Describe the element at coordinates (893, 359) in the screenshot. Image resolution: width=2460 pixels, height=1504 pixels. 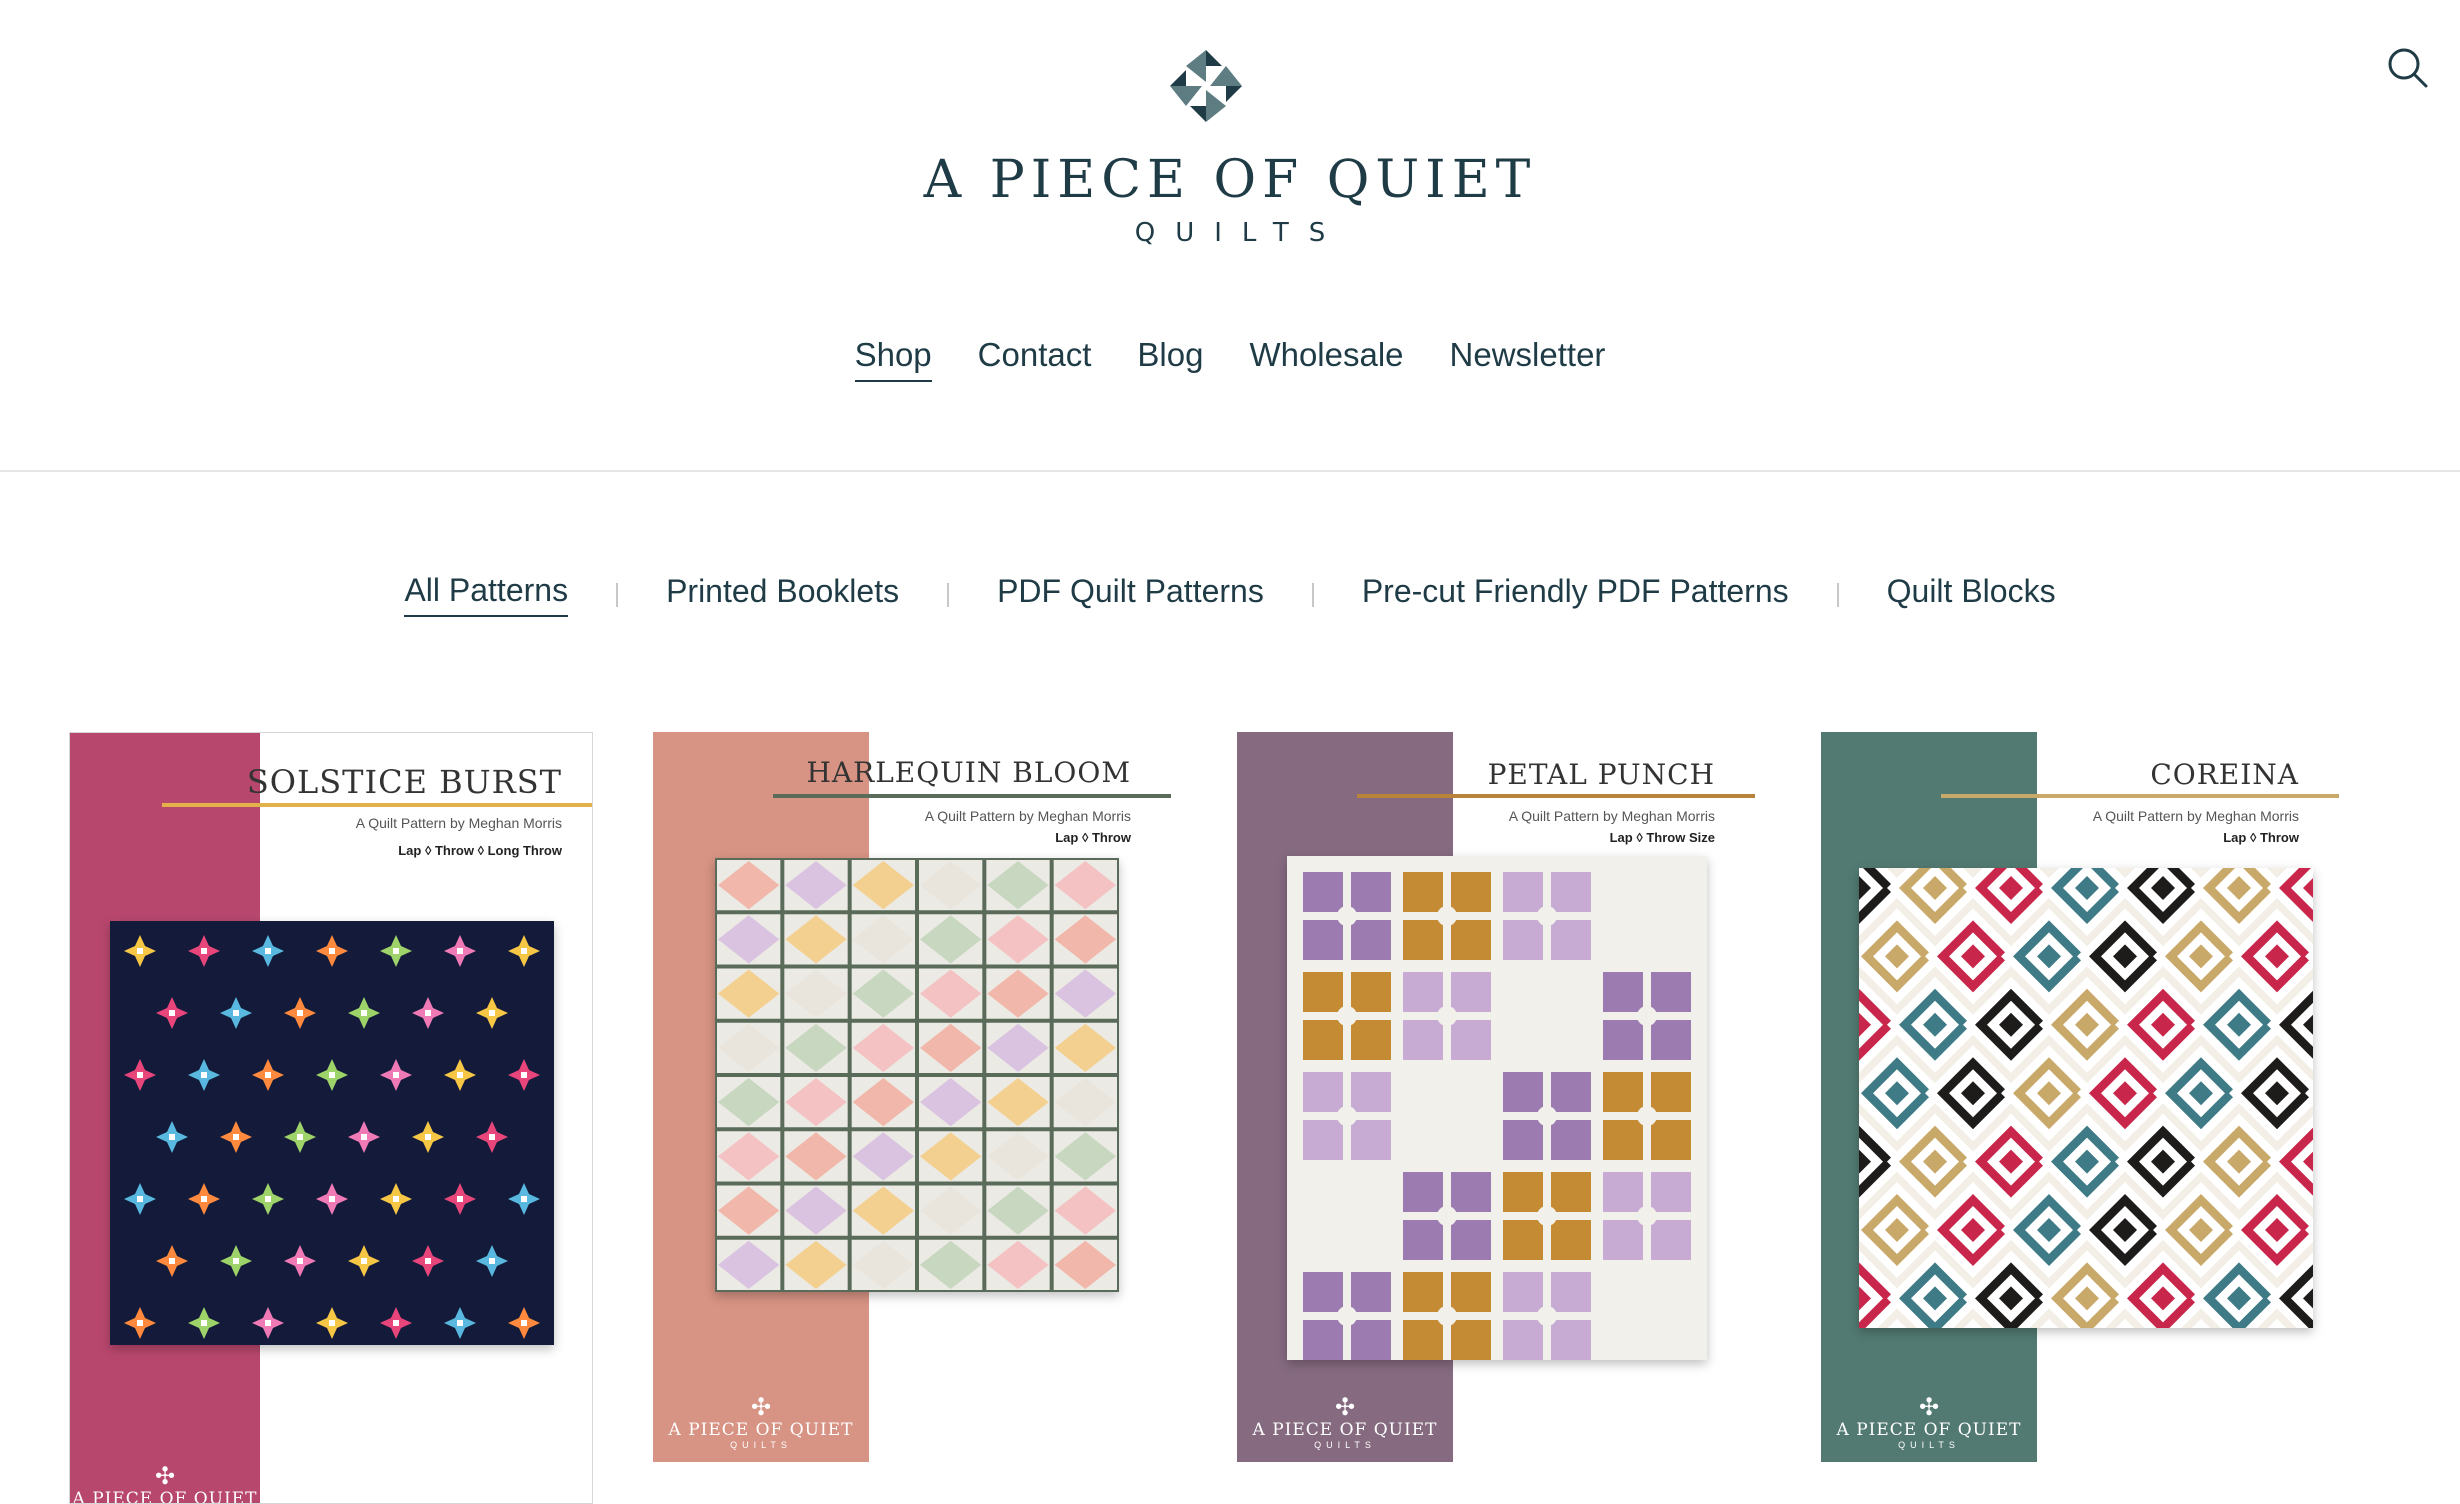
I see `nav-shop: Shop` at that location.